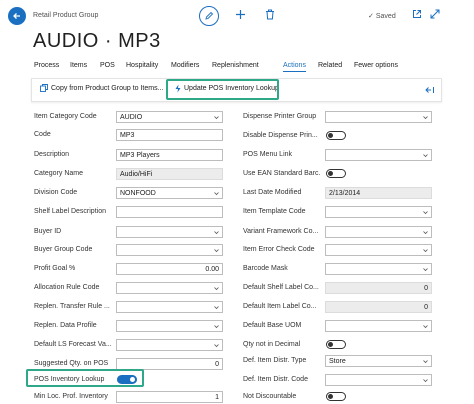  Describe the element at coordinates (272, 192) in the screenshot. I see `last-date-modified-label: Last Date Modified` at that location.